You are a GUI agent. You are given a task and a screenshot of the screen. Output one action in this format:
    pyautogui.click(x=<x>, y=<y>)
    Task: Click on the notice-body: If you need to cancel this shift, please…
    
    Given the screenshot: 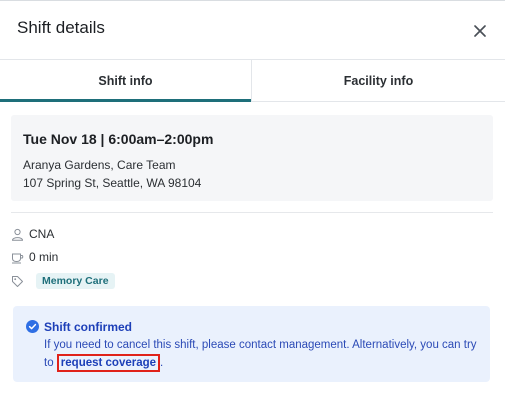 What is the action you would take?
    pyautogui.click(x=264, y=354)
    